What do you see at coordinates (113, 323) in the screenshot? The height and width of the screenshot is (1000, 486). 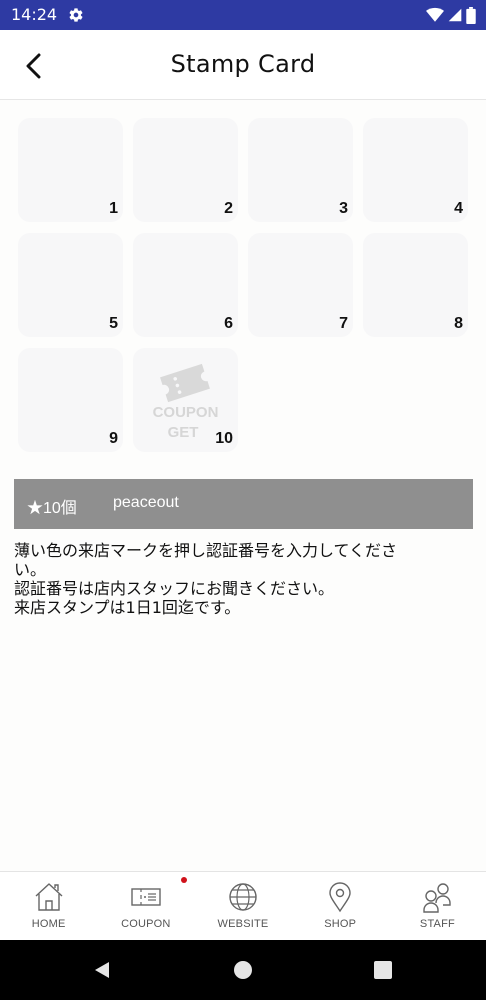 I see `stamp-number: 5` at bounding box center [113, 323].